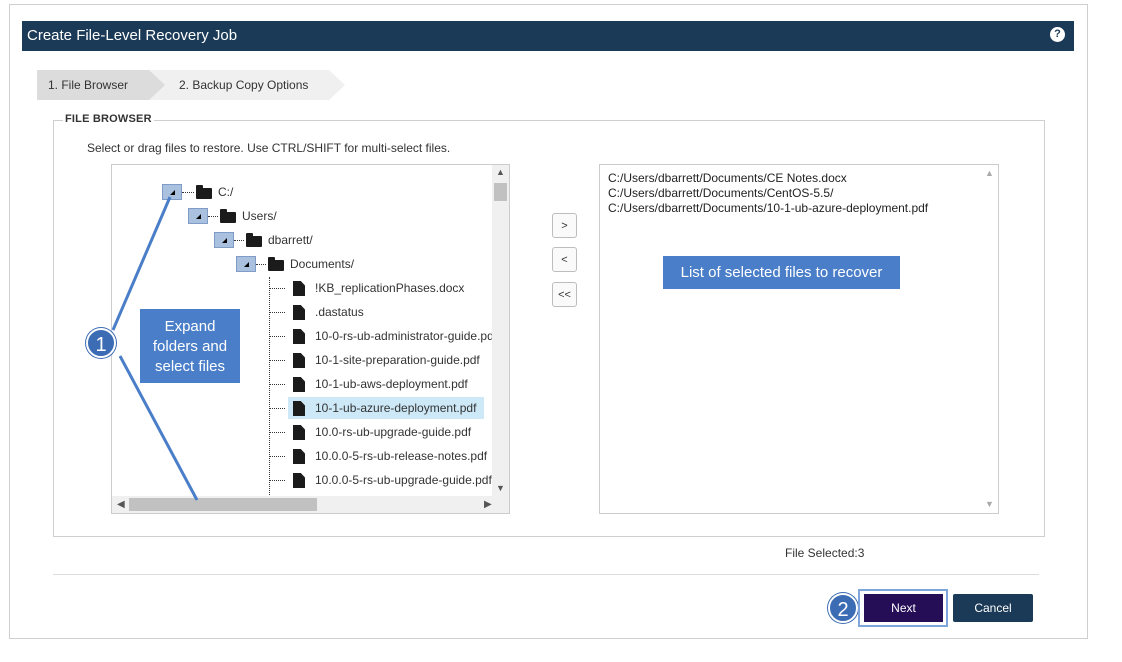 The height and width of the screenshot is (662, 1122). I want to click on file-selected-count: File Selected:3, so click(825, 553).